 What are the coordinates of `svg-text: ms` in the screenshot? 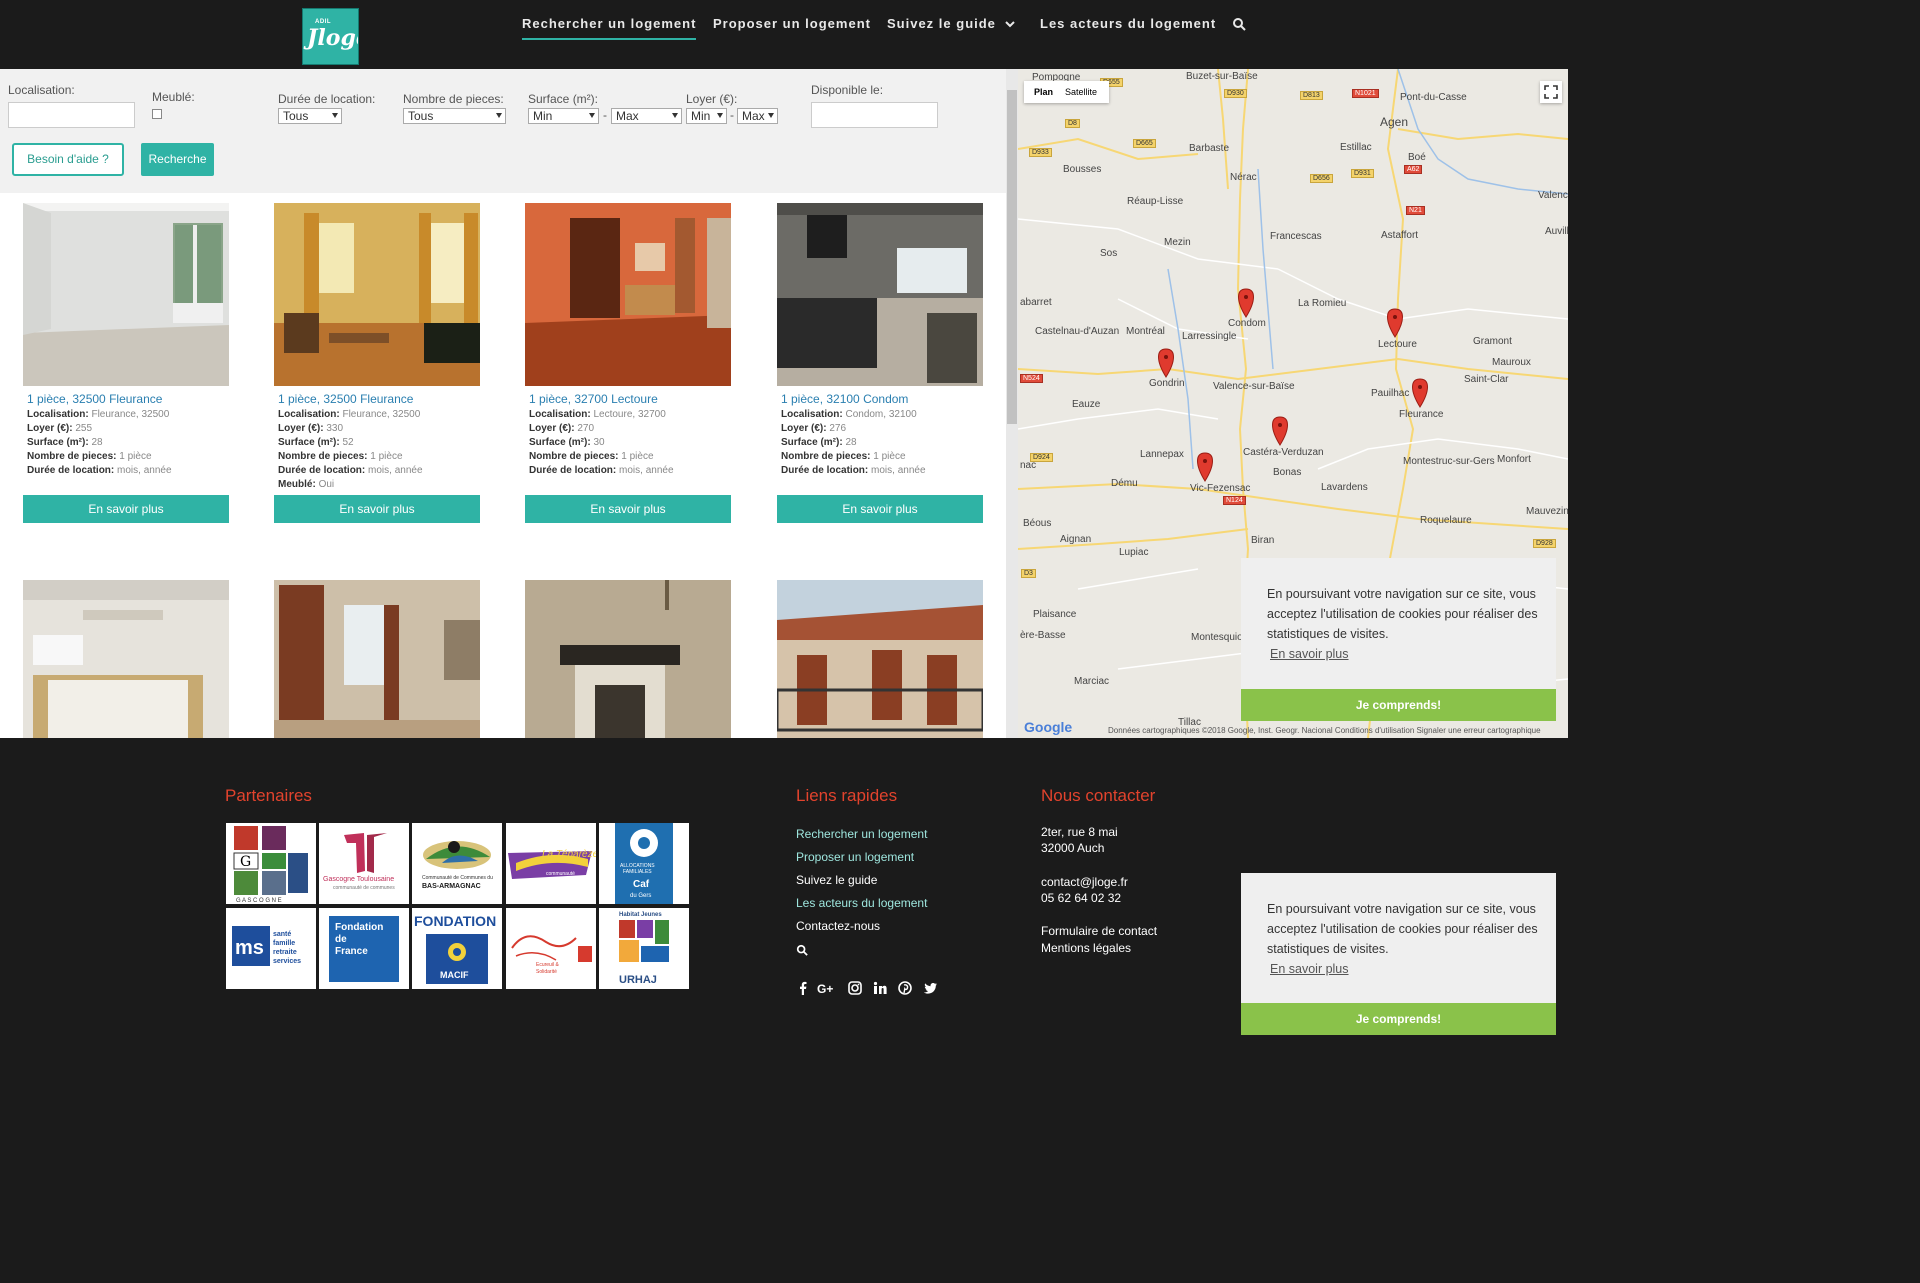 It's located at (249, 948).